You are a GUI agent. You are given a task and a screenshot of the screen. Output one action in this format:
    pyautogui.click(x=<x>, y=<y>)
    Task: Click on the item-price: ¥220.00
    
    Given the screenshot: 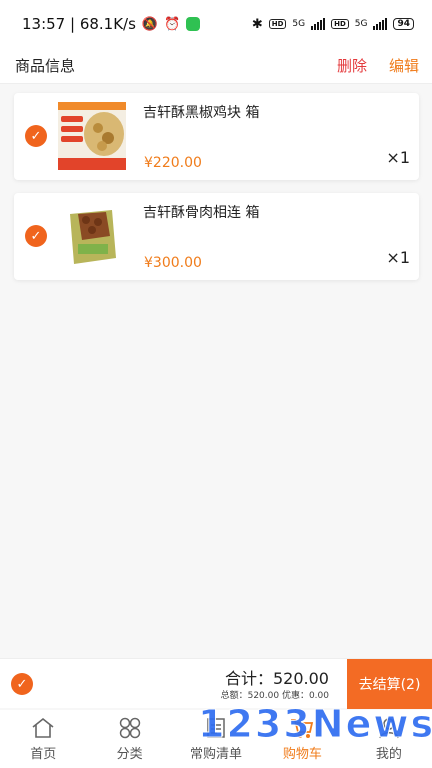 What is the action you would take?
    pyautogui.click(x=173, y=163)
    